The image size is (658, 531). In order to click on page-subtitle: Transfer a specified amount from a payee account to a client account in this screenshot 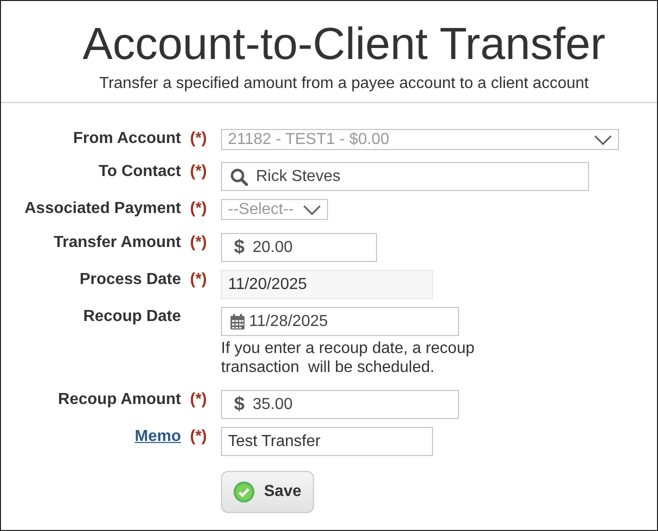, I will do `click(344, 84)`.